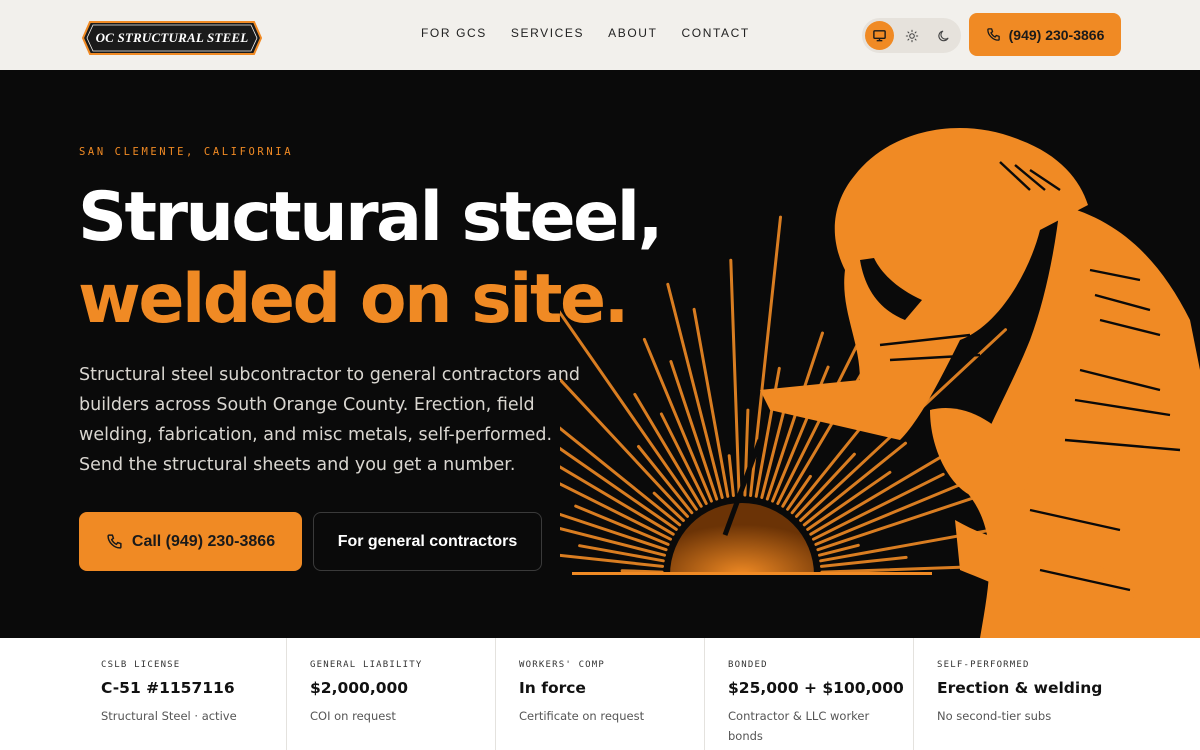  Describe the element at coordinates (1020, 688) in the screenshot. I see `credential-value: Erection & welding` at that location.